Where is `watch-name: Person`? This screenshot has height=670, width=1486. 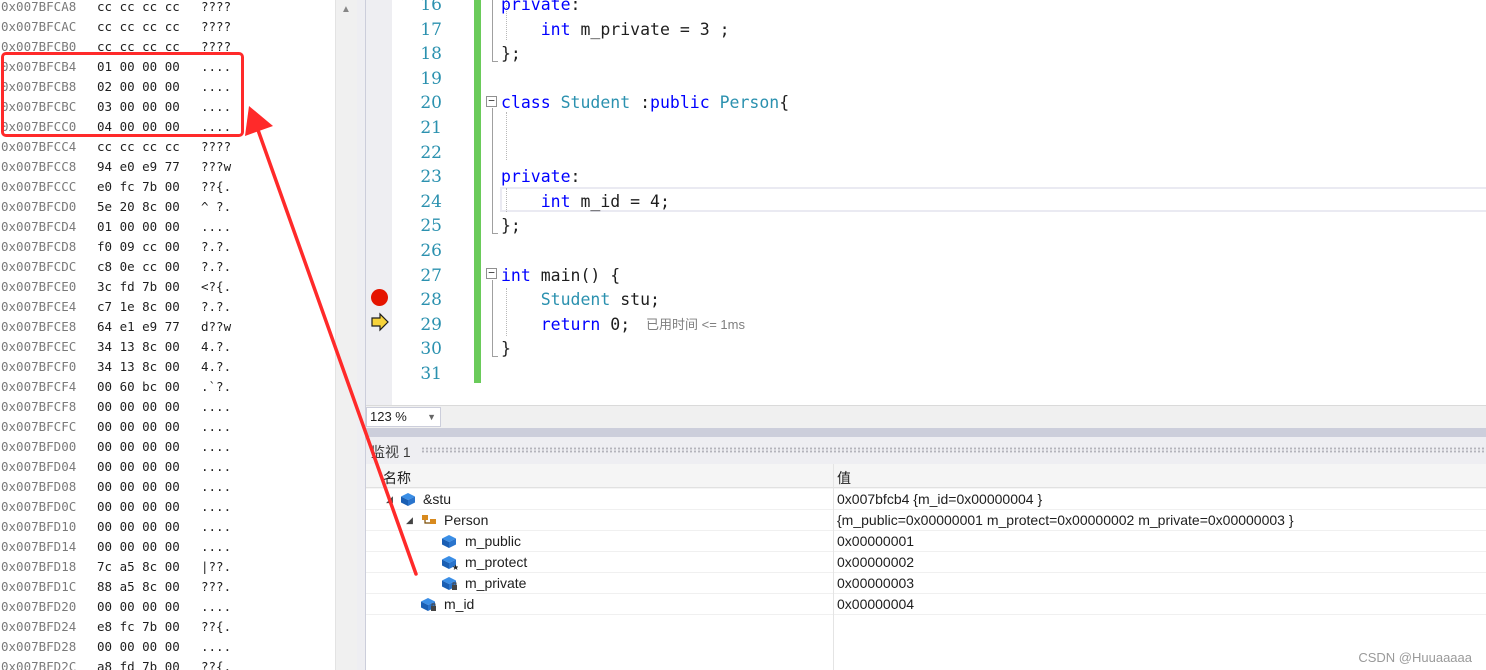
watch-name: Person is located at coordinates (466, 520).